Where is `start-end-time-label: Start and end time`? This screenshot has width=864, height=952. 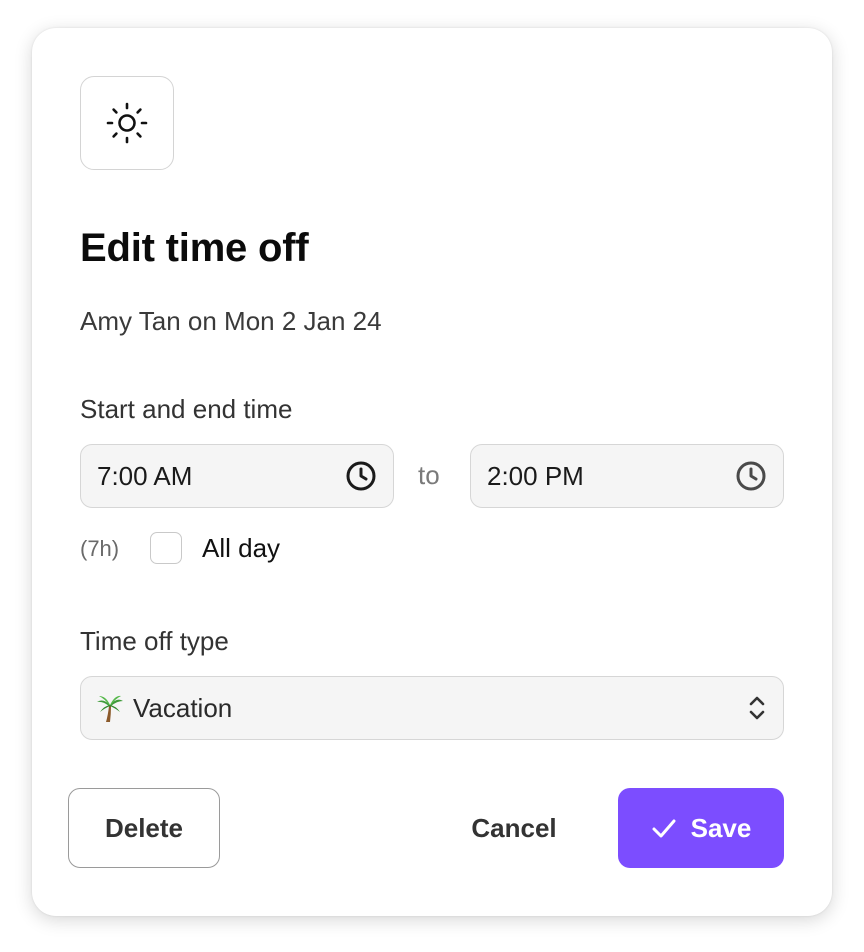
start-end-time-label: Start and end time is located at coordinates (186, 409).